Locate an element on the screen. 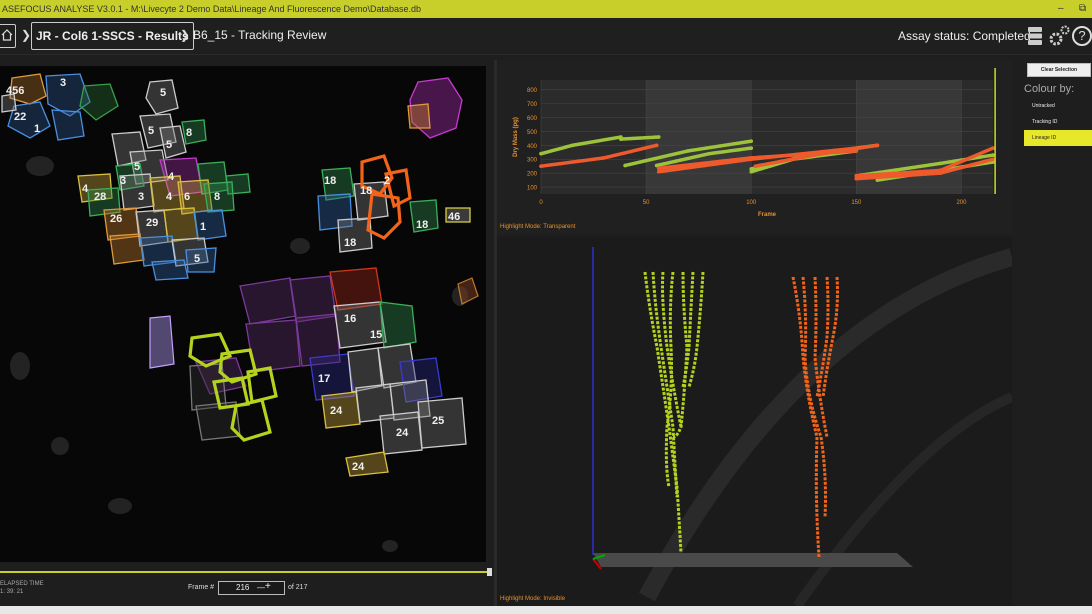  x-axis-label: Frame is located at coordinates (767, 215).